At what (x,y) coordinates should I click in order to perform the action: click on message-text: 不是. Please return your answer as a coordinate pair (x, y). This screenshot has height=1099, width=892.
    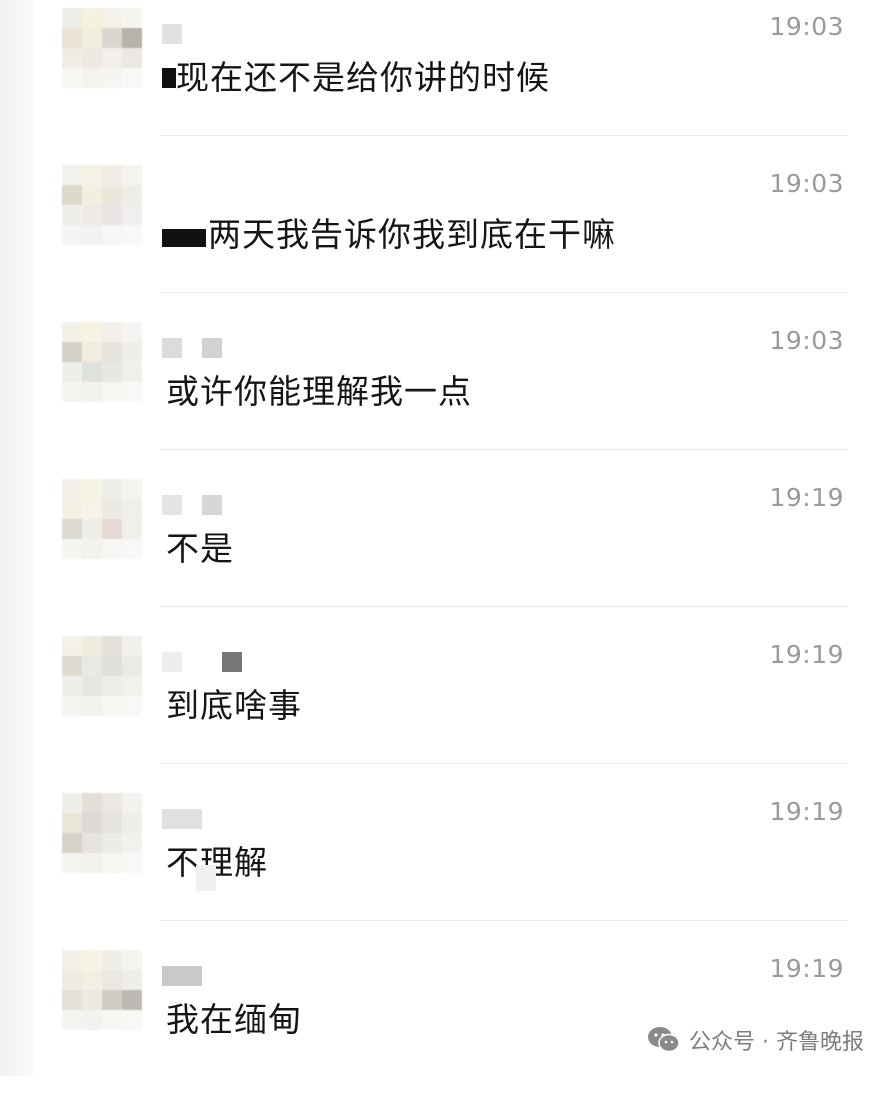
    Looking at the image, I should click on (200, 548).